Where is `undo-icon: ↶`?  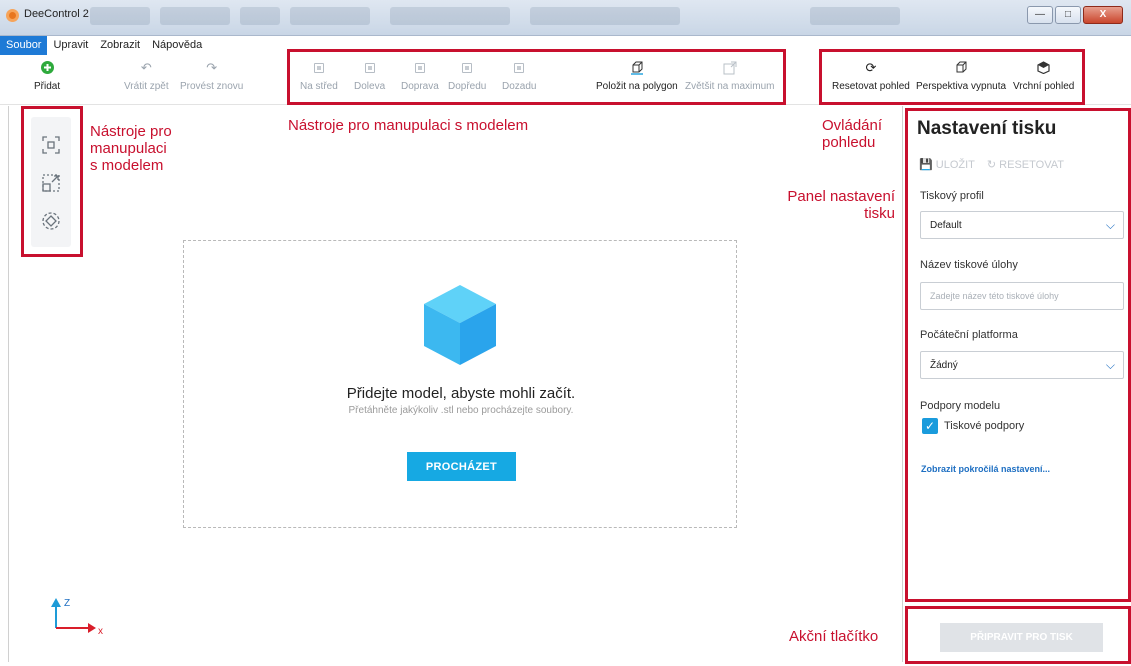
undo-icon: ↶ is located at coordinates (146, 67).